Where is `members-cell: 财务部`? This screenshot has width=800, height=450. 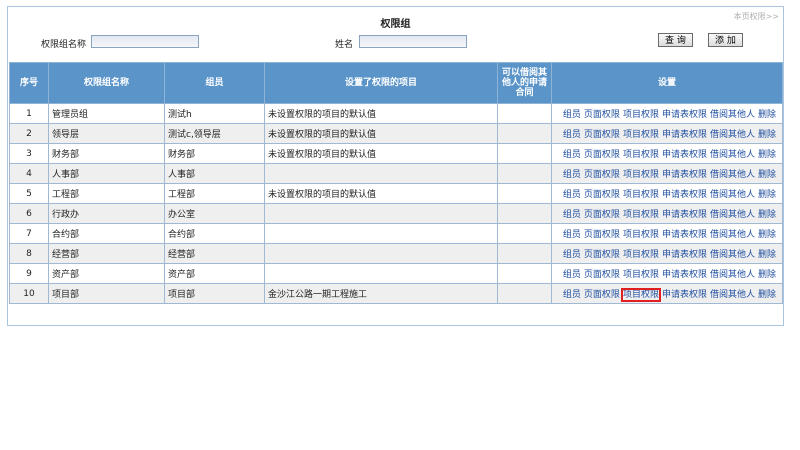
members-cell: 财务部 is located at coordinates (214, 153).